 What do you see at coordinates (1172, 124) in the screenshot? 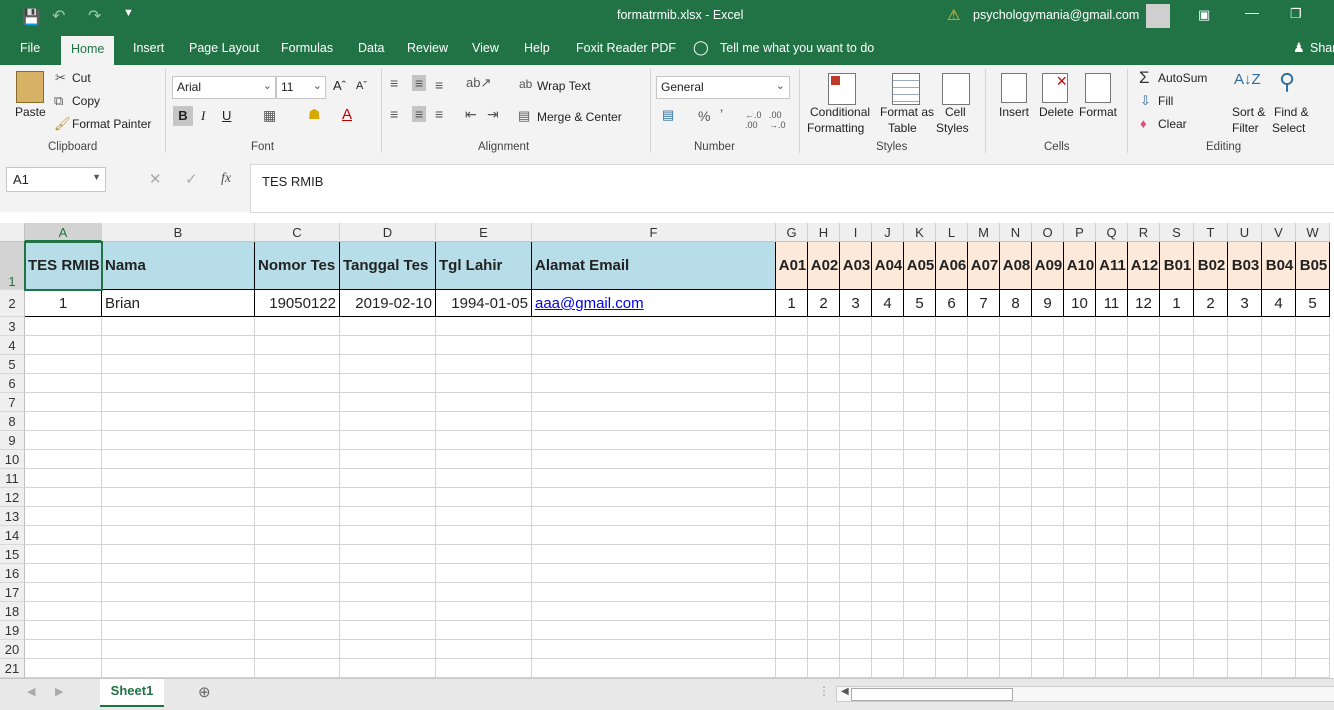
I see `clear-button: Clear` at bounding box center [1172, 124].